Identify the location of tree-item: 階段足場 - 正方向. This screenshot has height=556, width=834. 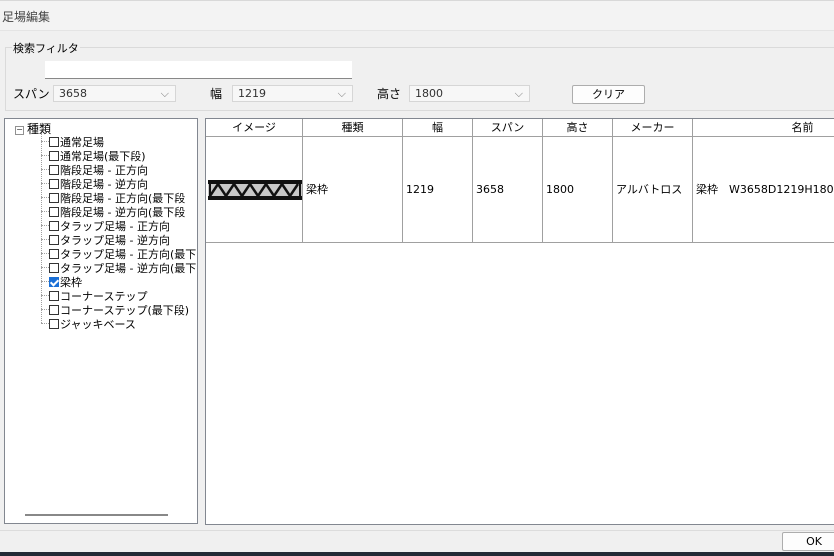
(94, 171).